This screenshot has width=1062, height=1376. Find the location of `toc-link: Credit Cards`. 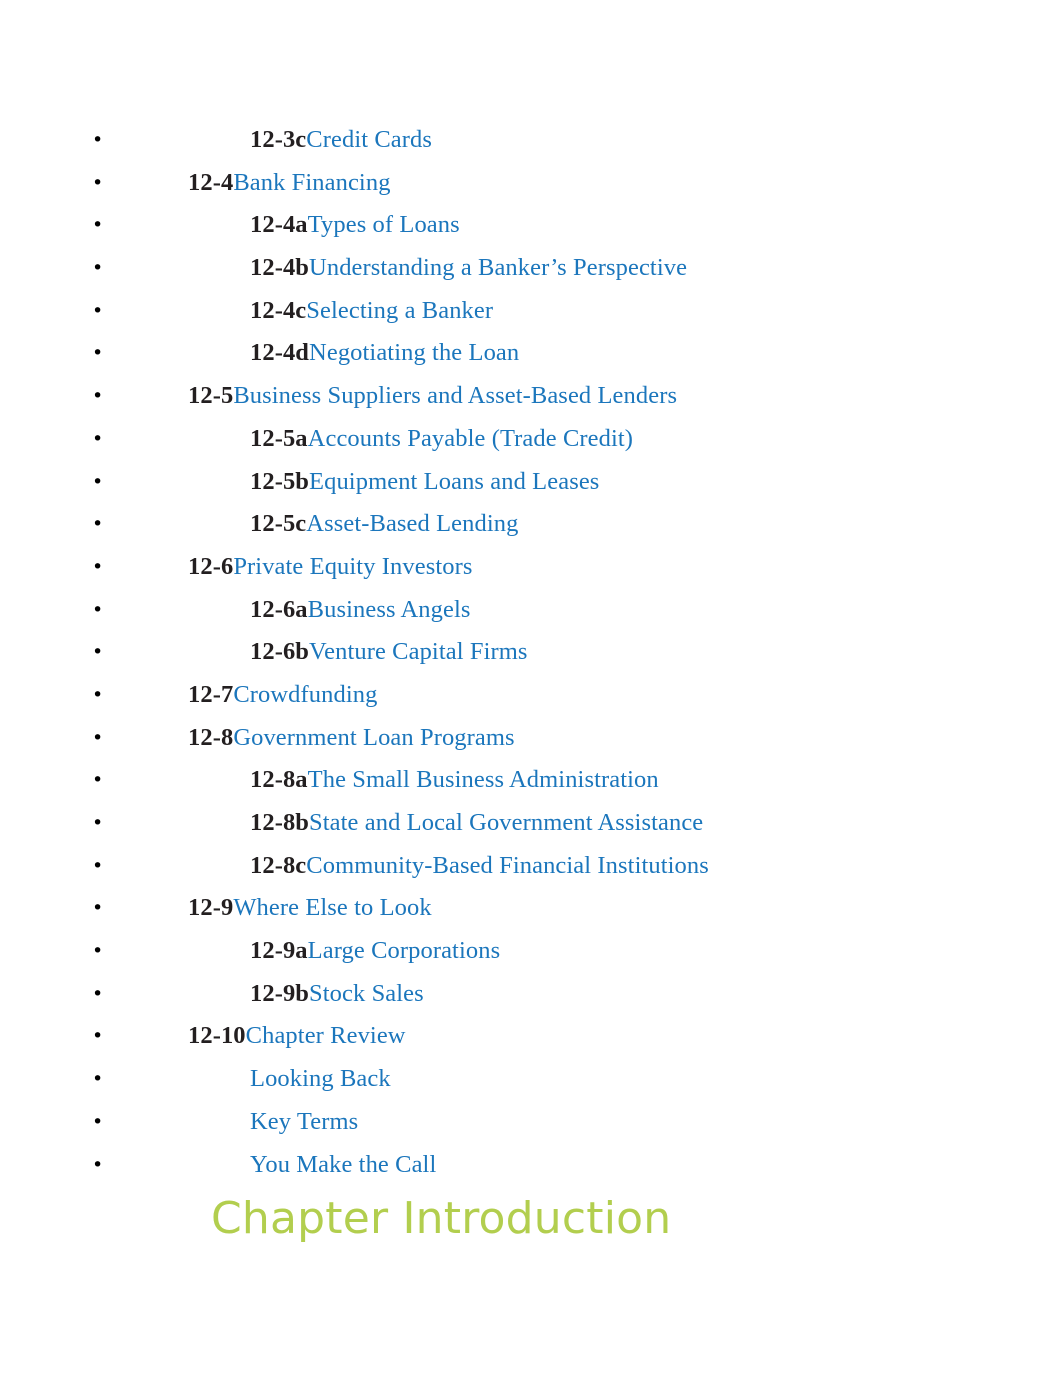

toc-link: Credit Cards is located at coordinates (369, 139).